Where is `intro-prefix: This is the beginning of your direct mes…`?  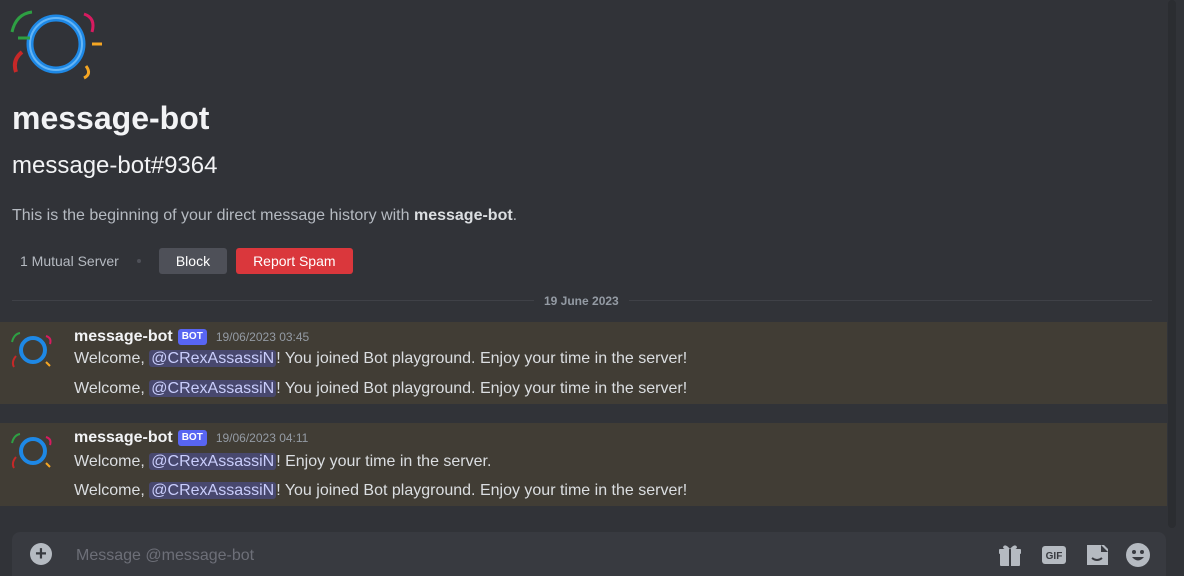 intro-prefix: This is the beginning of your direct mes… is located at coordinates (213, 215).